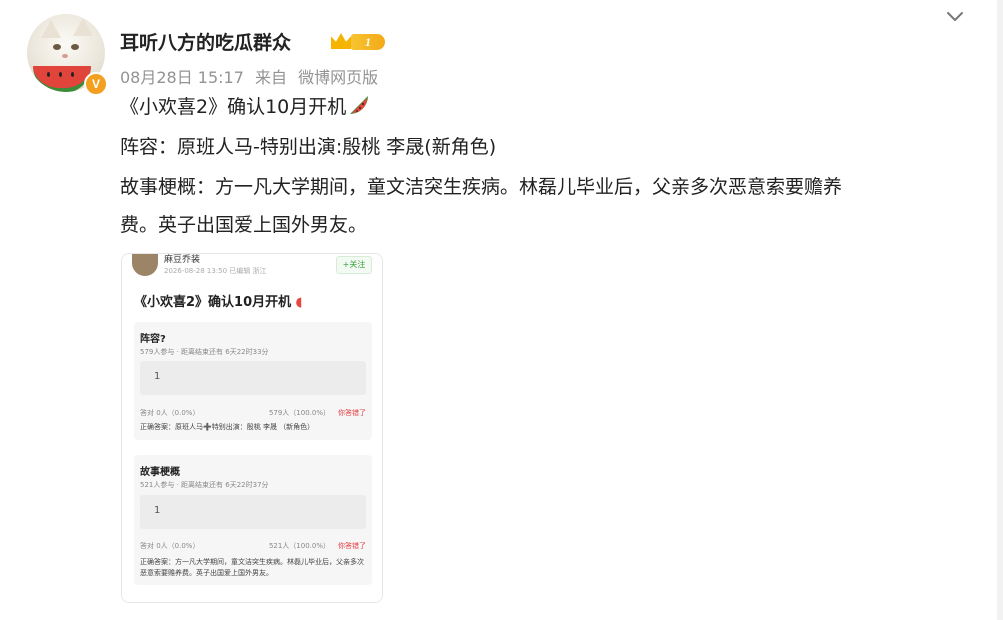 Image resolution: width=1003 pixels, height=620 pixels. I want to click on image-follow-button: +关注, so click(354, 265).